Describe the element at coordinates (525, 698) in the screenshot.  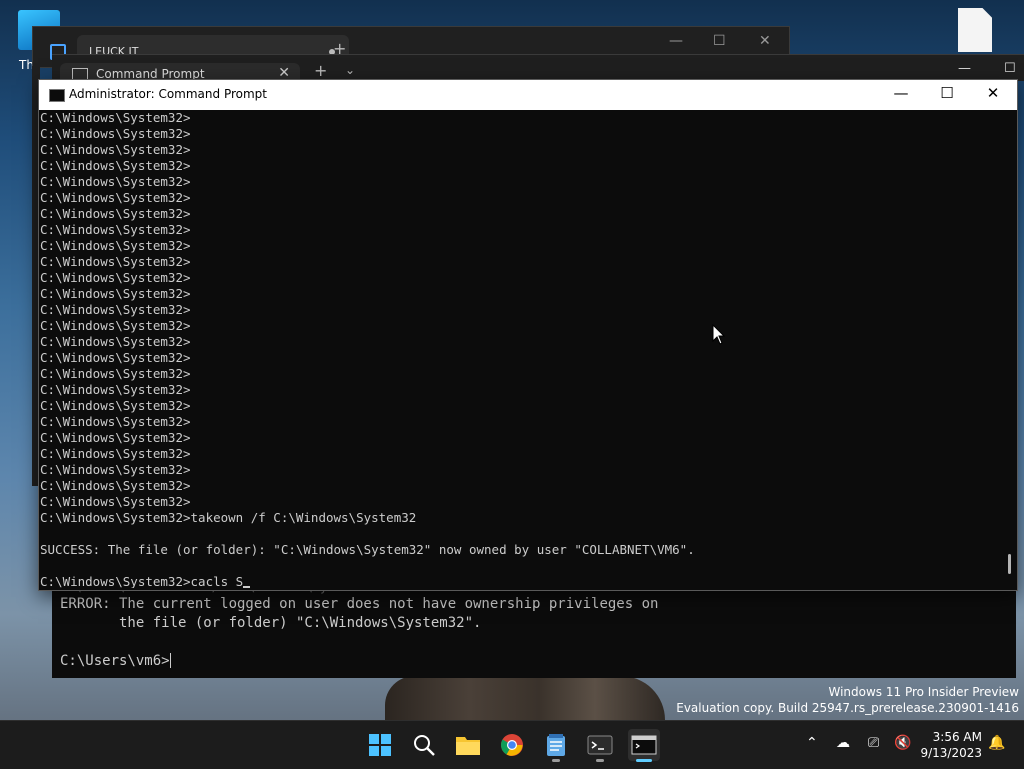
I see `wallpaper-rock` at that location.